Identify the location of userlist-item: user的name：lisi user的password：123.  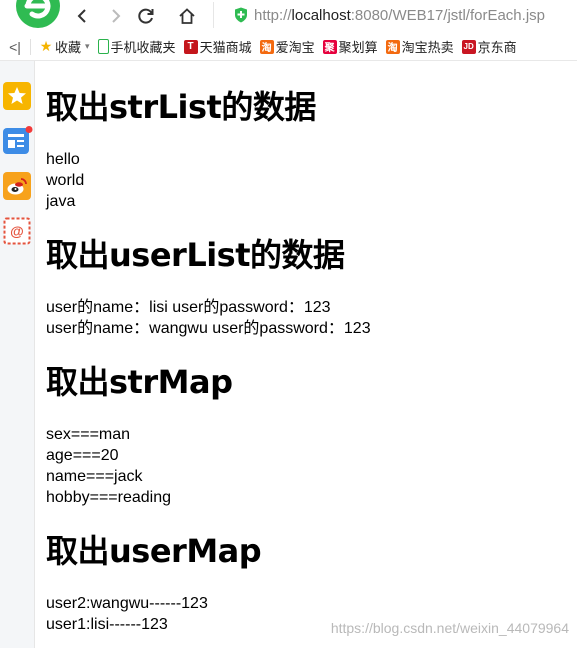
(188, 307).